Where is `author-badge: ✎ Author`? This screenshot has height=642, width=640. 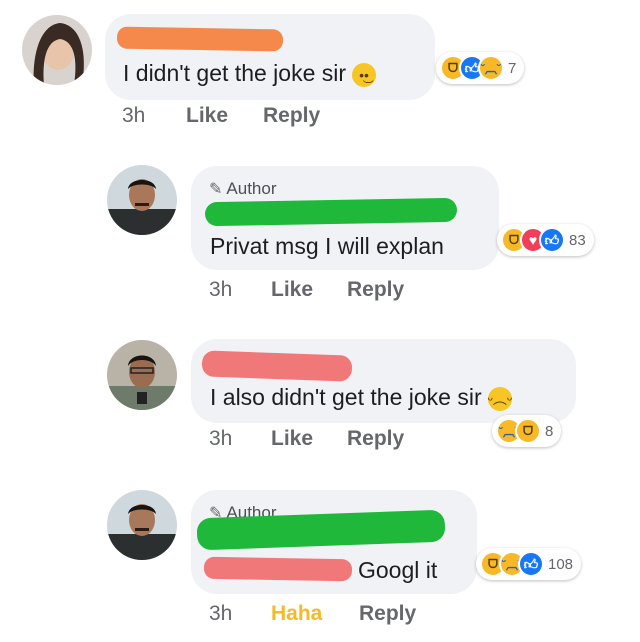
author-badge: ✎ Author is located at coordinates (243, 189).